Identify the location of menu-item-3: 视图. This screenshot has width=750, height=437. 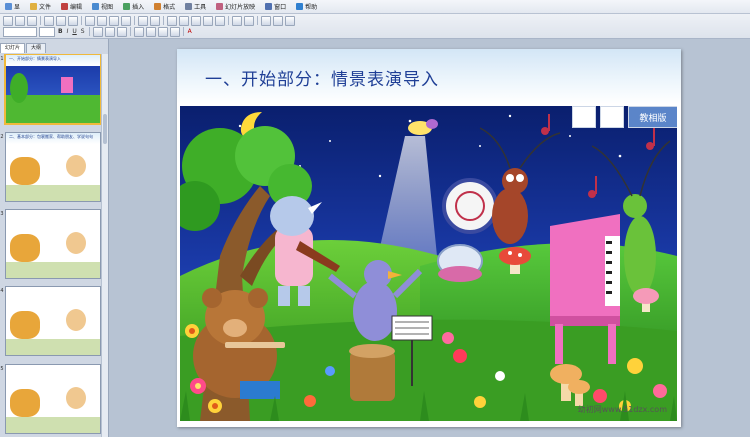
(102, 6).